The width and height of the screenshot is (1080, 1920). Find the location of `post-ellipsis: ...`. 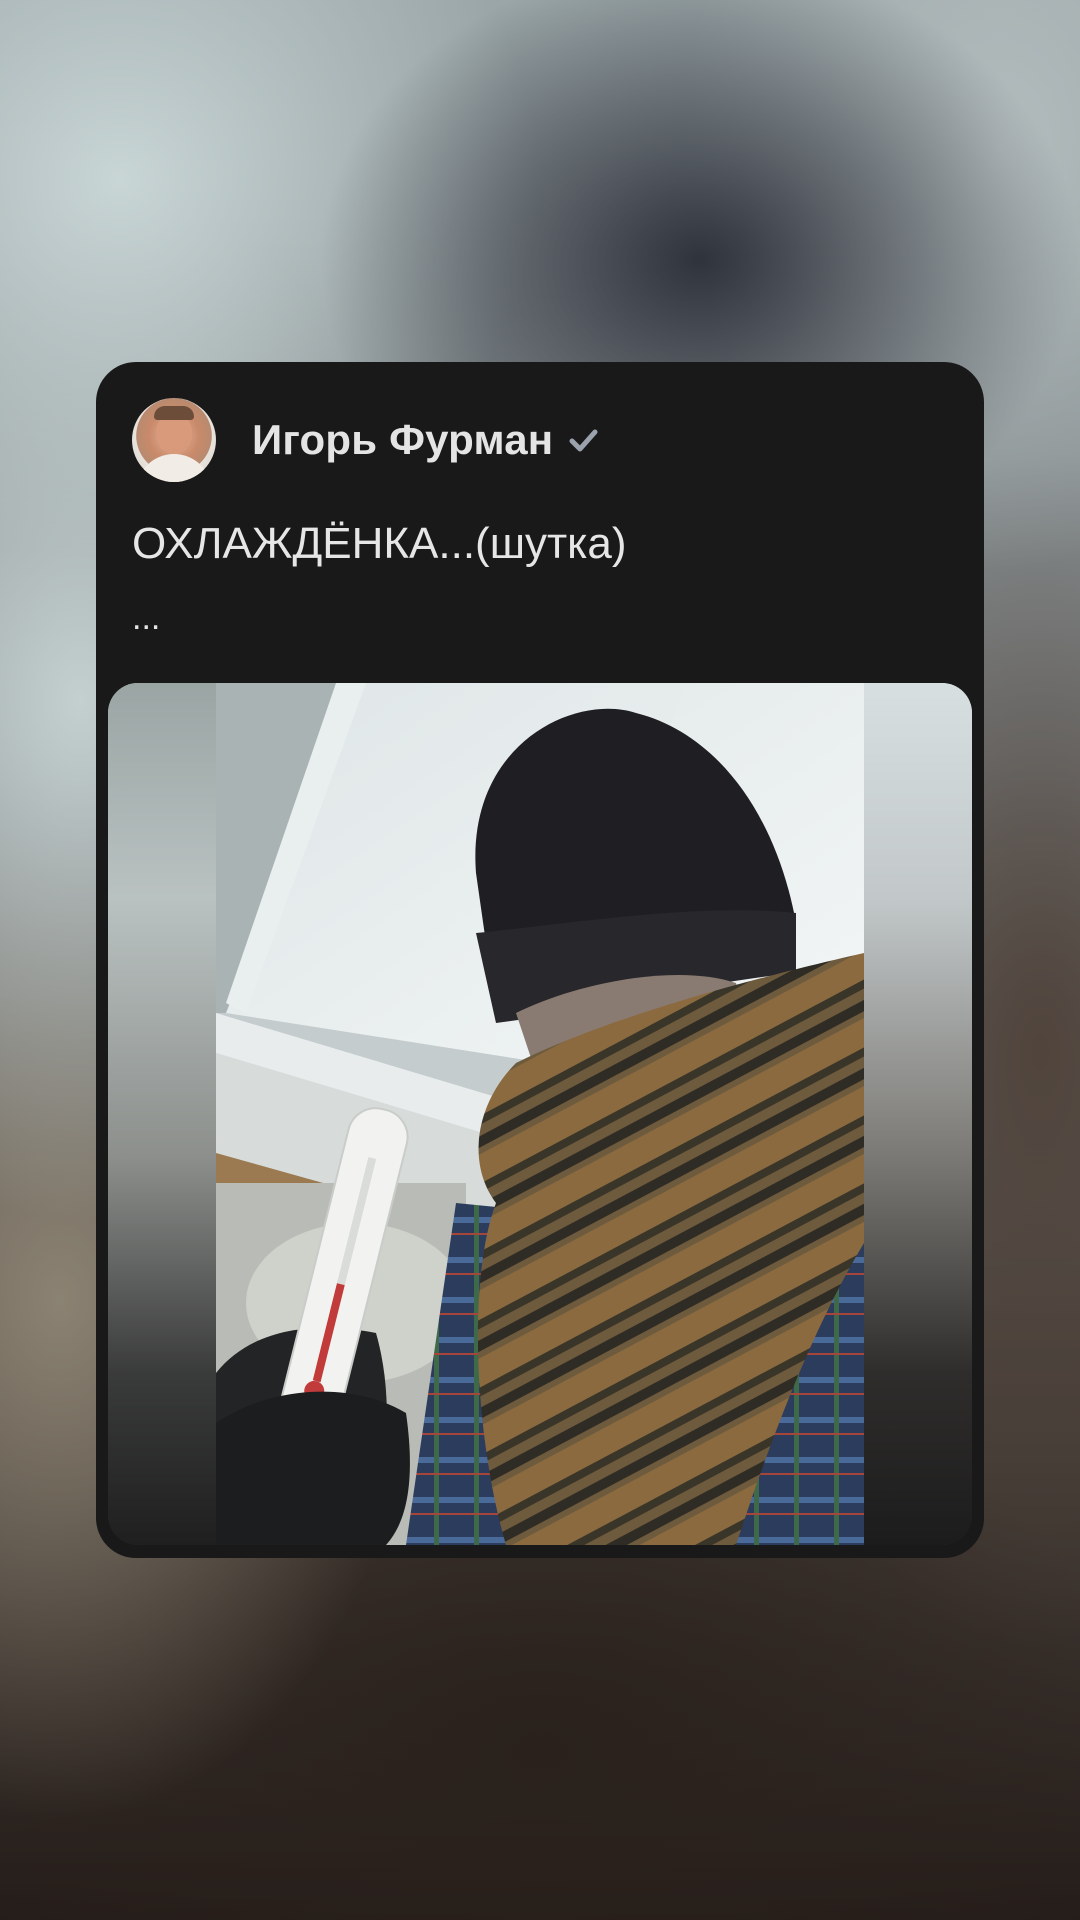

post-ellipsis: ... is located at coordinates (146, 618).